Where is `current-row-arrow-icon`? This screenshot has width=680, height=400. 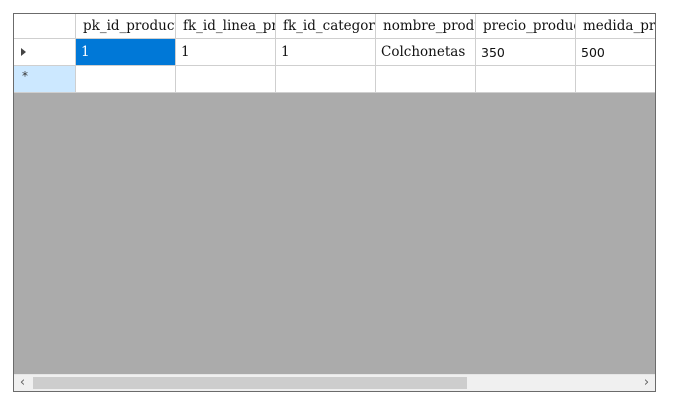 current-row-arrow-icon is located at coordinates (23, 52).